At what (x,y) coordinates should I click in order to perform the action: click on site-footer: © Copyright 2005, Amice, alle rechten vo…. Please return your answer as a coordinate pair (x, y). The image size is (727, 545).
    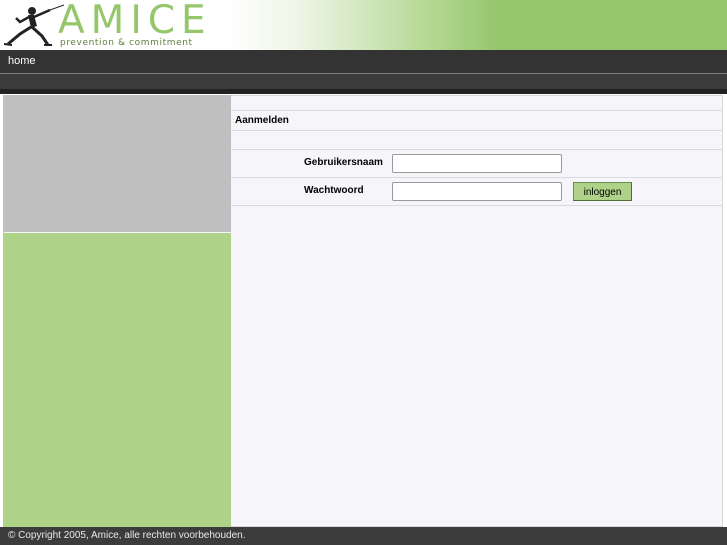
    Looking at the image, I should click on (363, 536).